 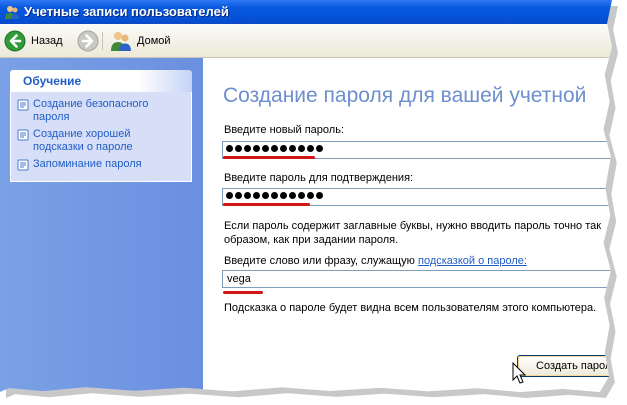 What do you see at coordinates (306, 41) in the screenshot?
I see `toolbar: Назад Домой` at bounding box center [306, 41].